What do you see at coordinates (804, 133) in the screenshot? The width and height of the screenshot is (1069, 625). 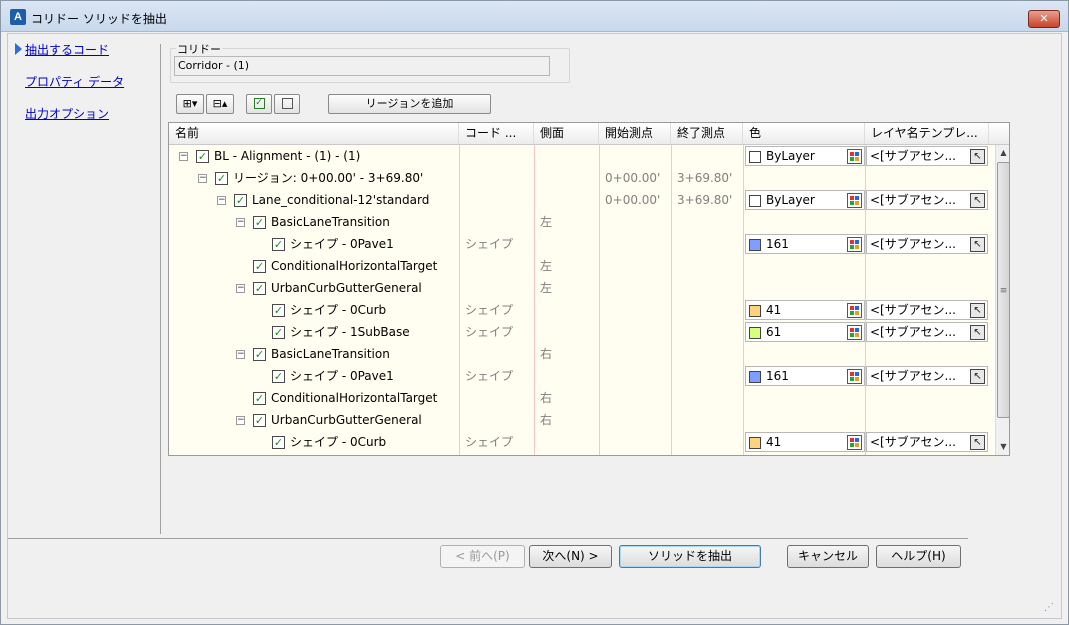 I see `column-header-color: 色` at bounding box center [804, 133].